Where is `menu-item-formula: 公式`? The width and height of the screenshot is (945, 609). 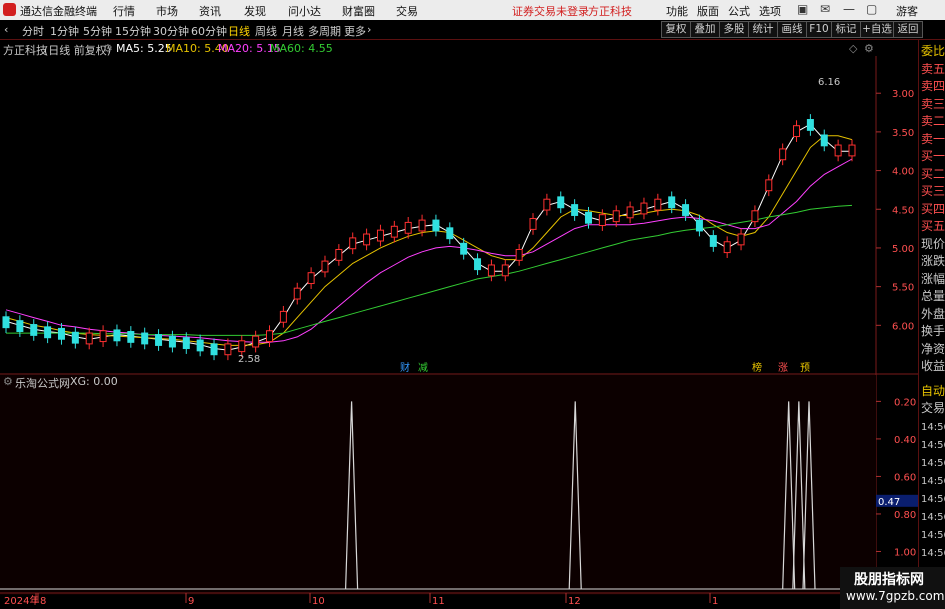 menu-item-formula: 公式 is located at coordinates (739, 11).